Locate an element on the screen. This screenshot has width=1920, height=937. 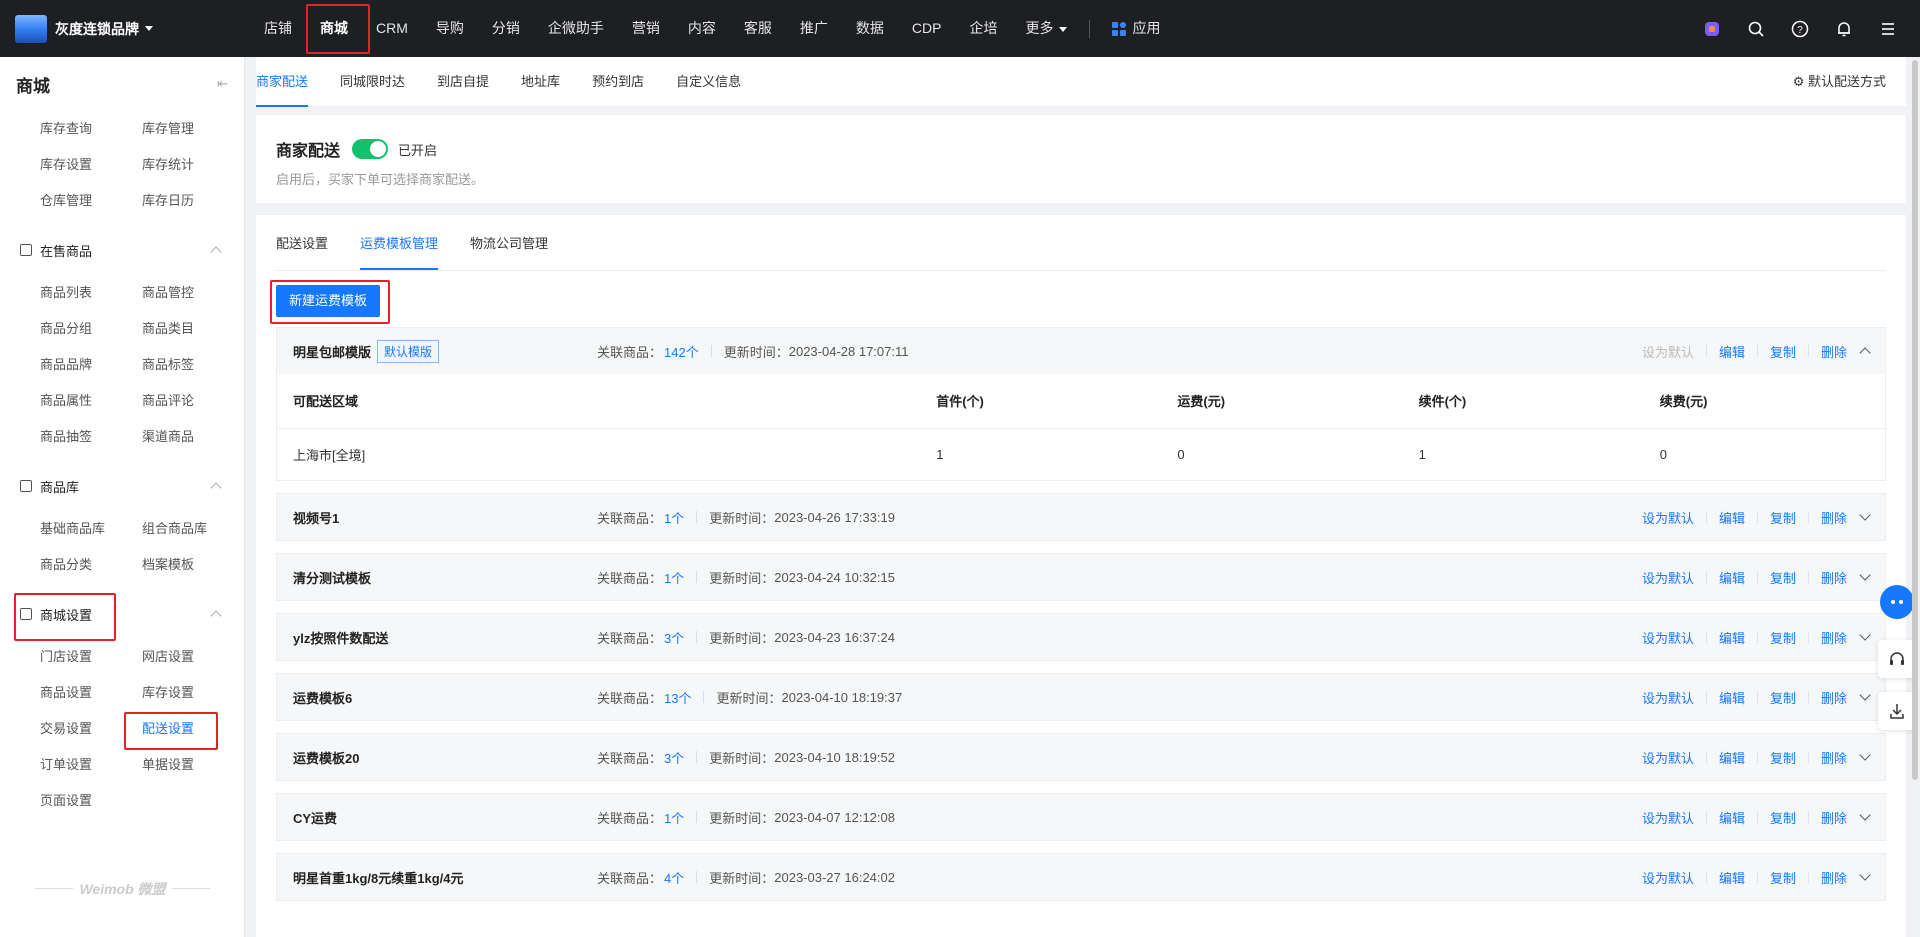
linked-products-count: 142个 is located at coordinates (681, 351).